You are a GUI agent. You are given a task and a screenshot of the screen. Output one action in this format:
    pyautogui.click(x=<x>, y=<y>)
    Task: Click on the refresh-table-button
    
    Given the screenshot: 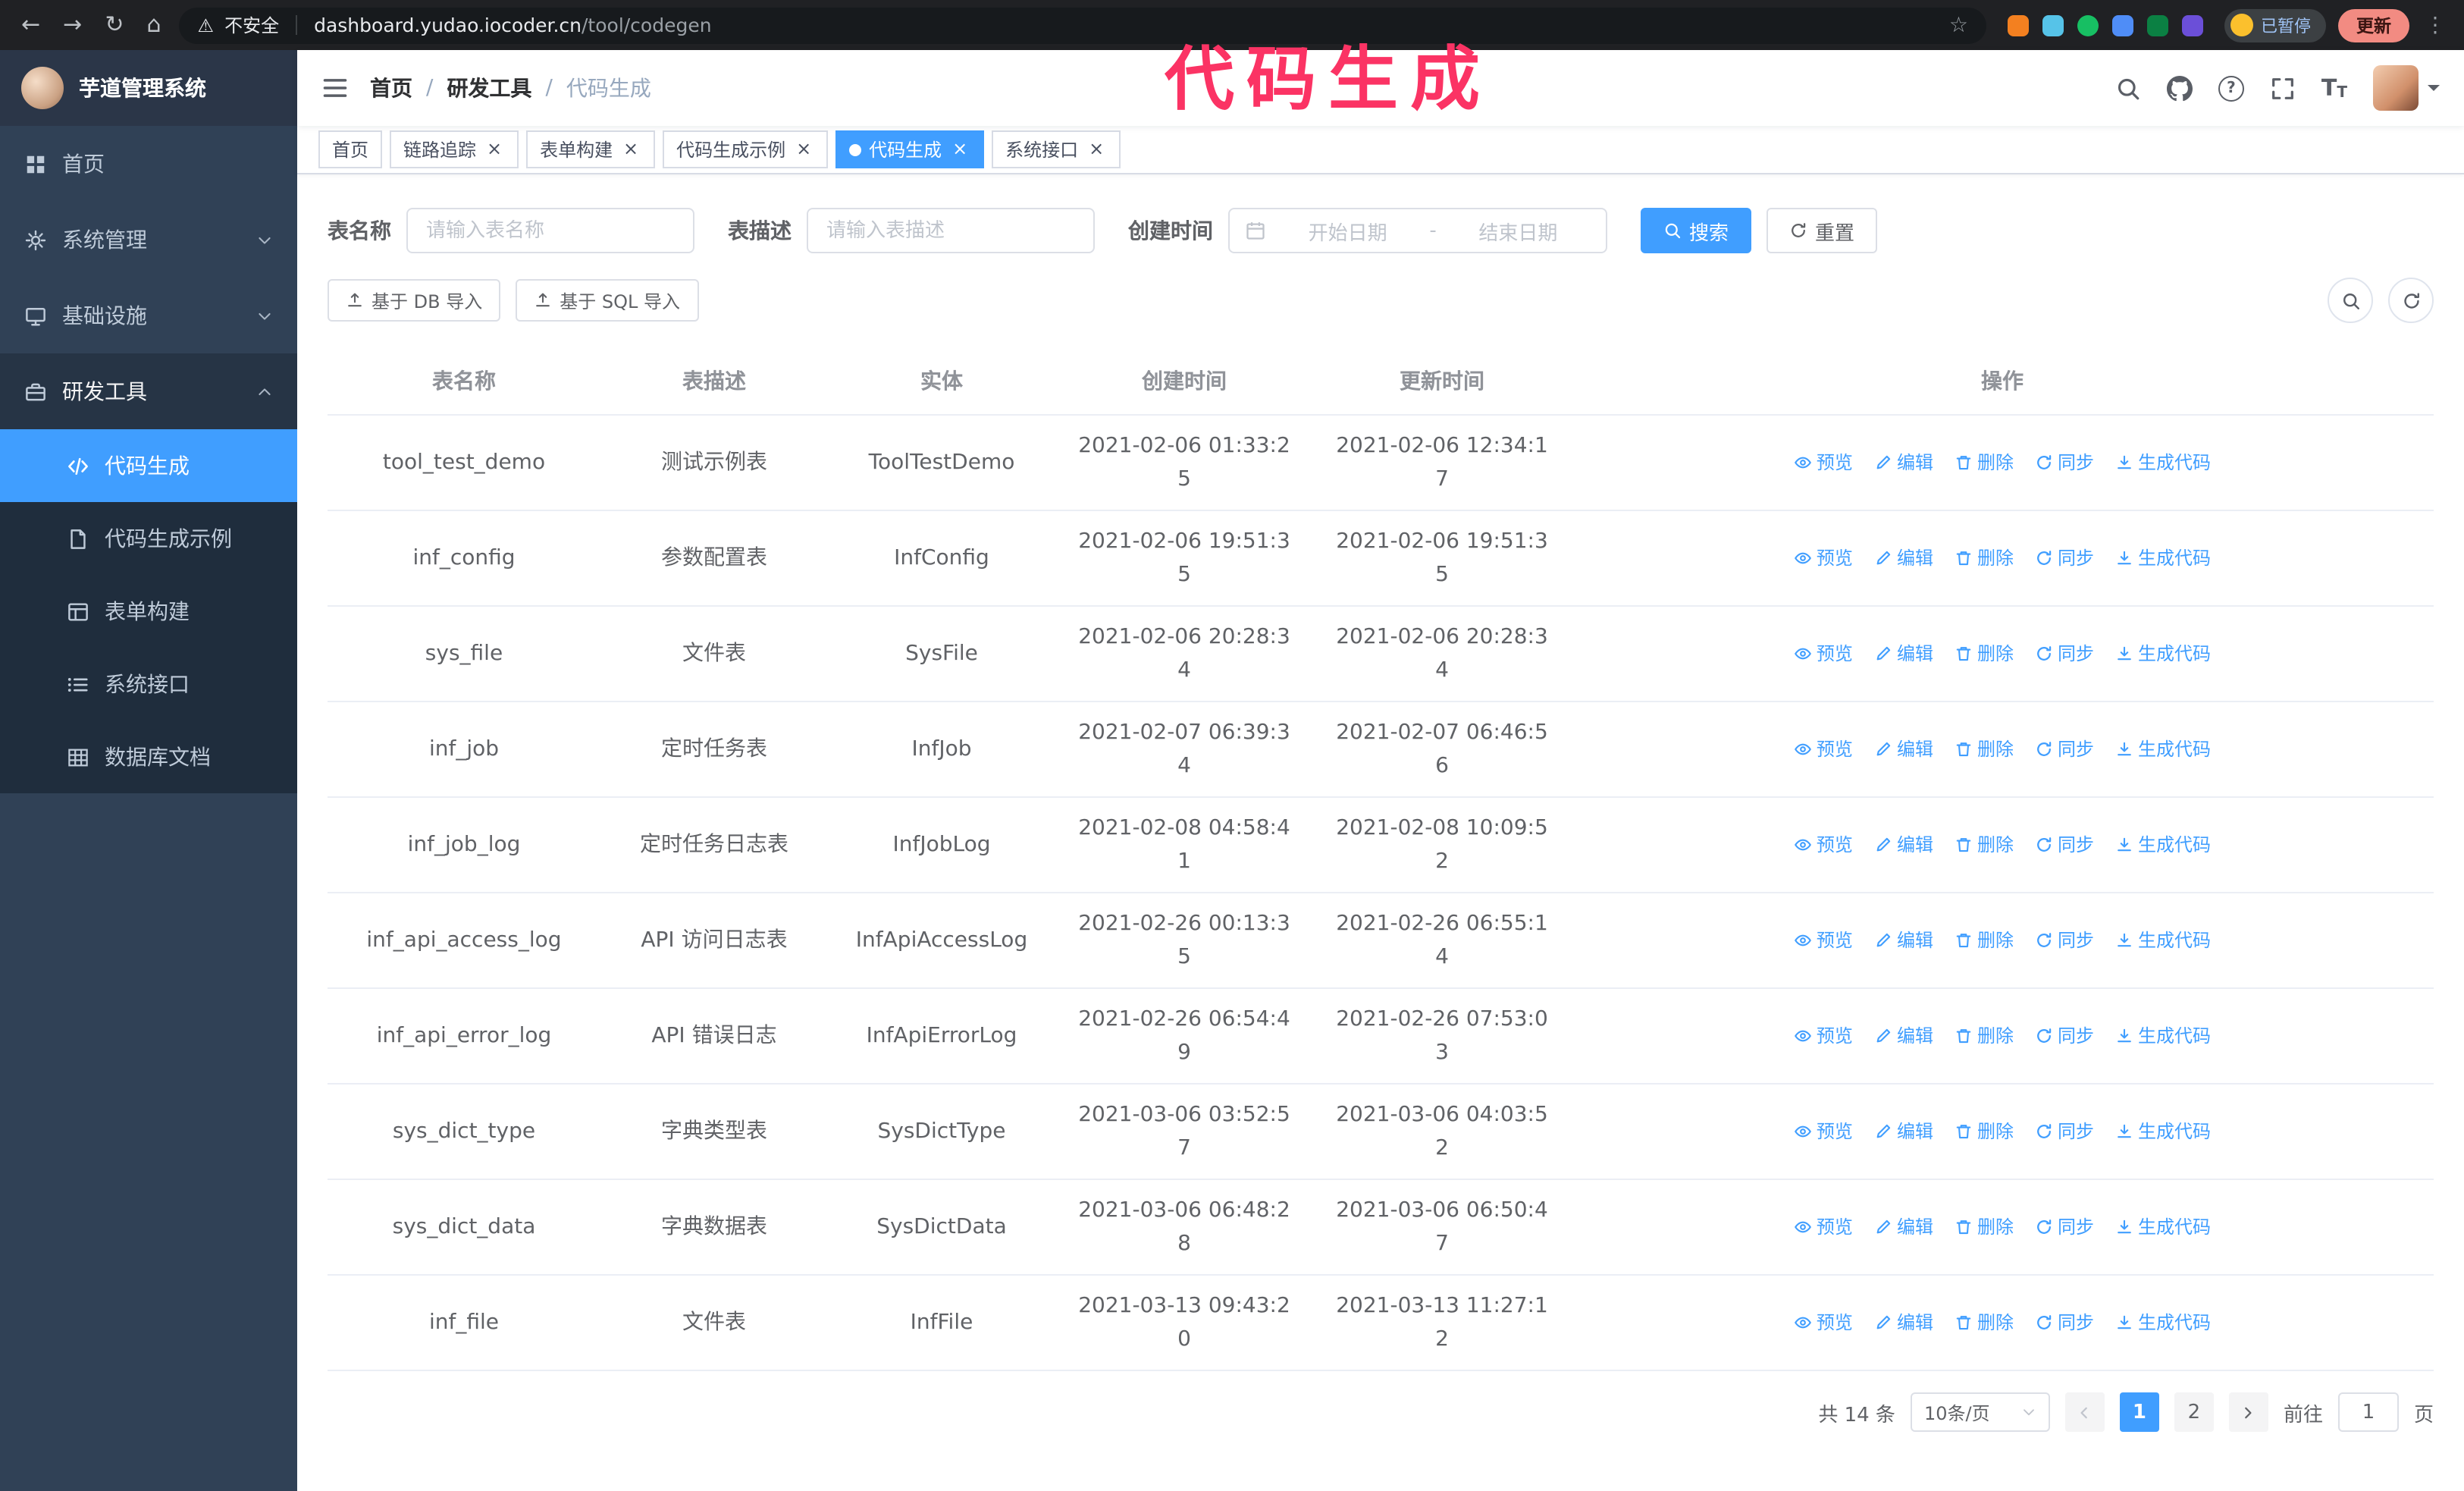 What is the action you would take?
    pyautogui.click(x=2411, y=300)
    